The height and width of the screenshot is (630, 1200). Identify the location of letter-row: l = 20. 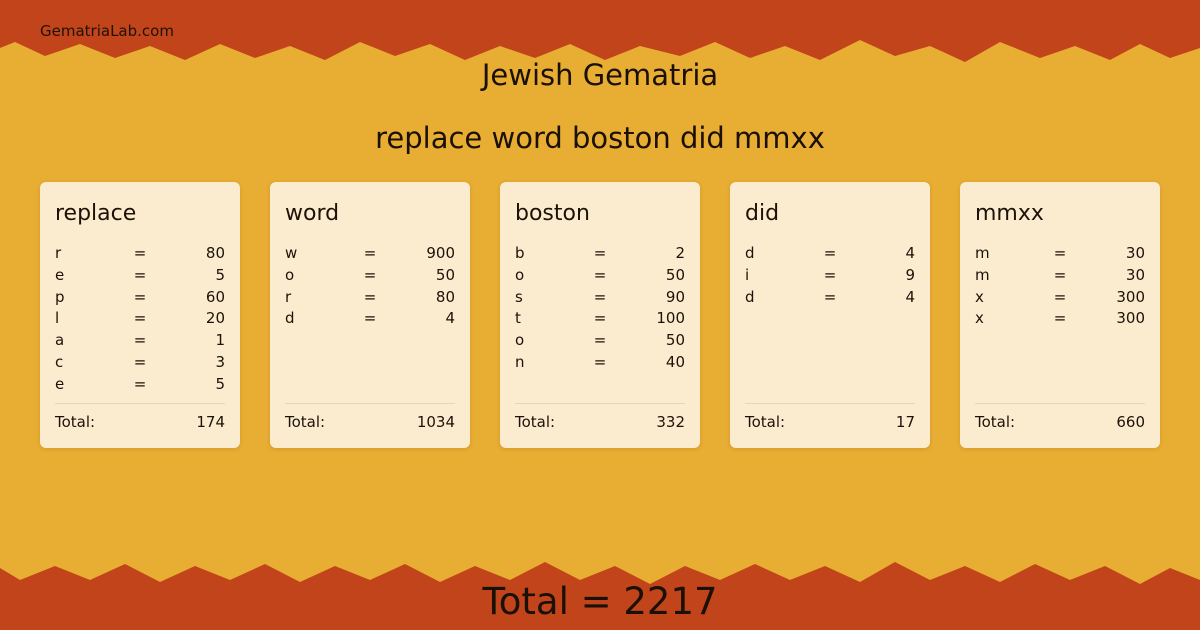
(140, 320).